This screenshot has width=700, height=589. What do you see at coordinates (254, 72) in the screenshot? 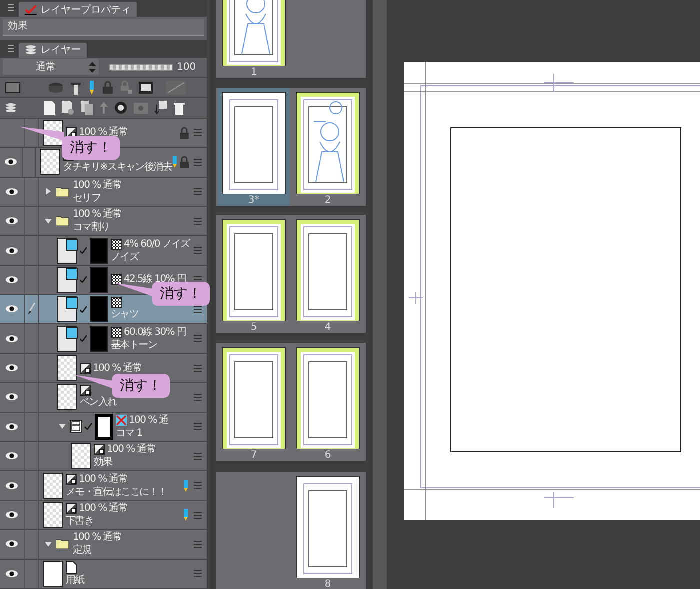
I see `page-number: 1` at bounding box center [254, 72].